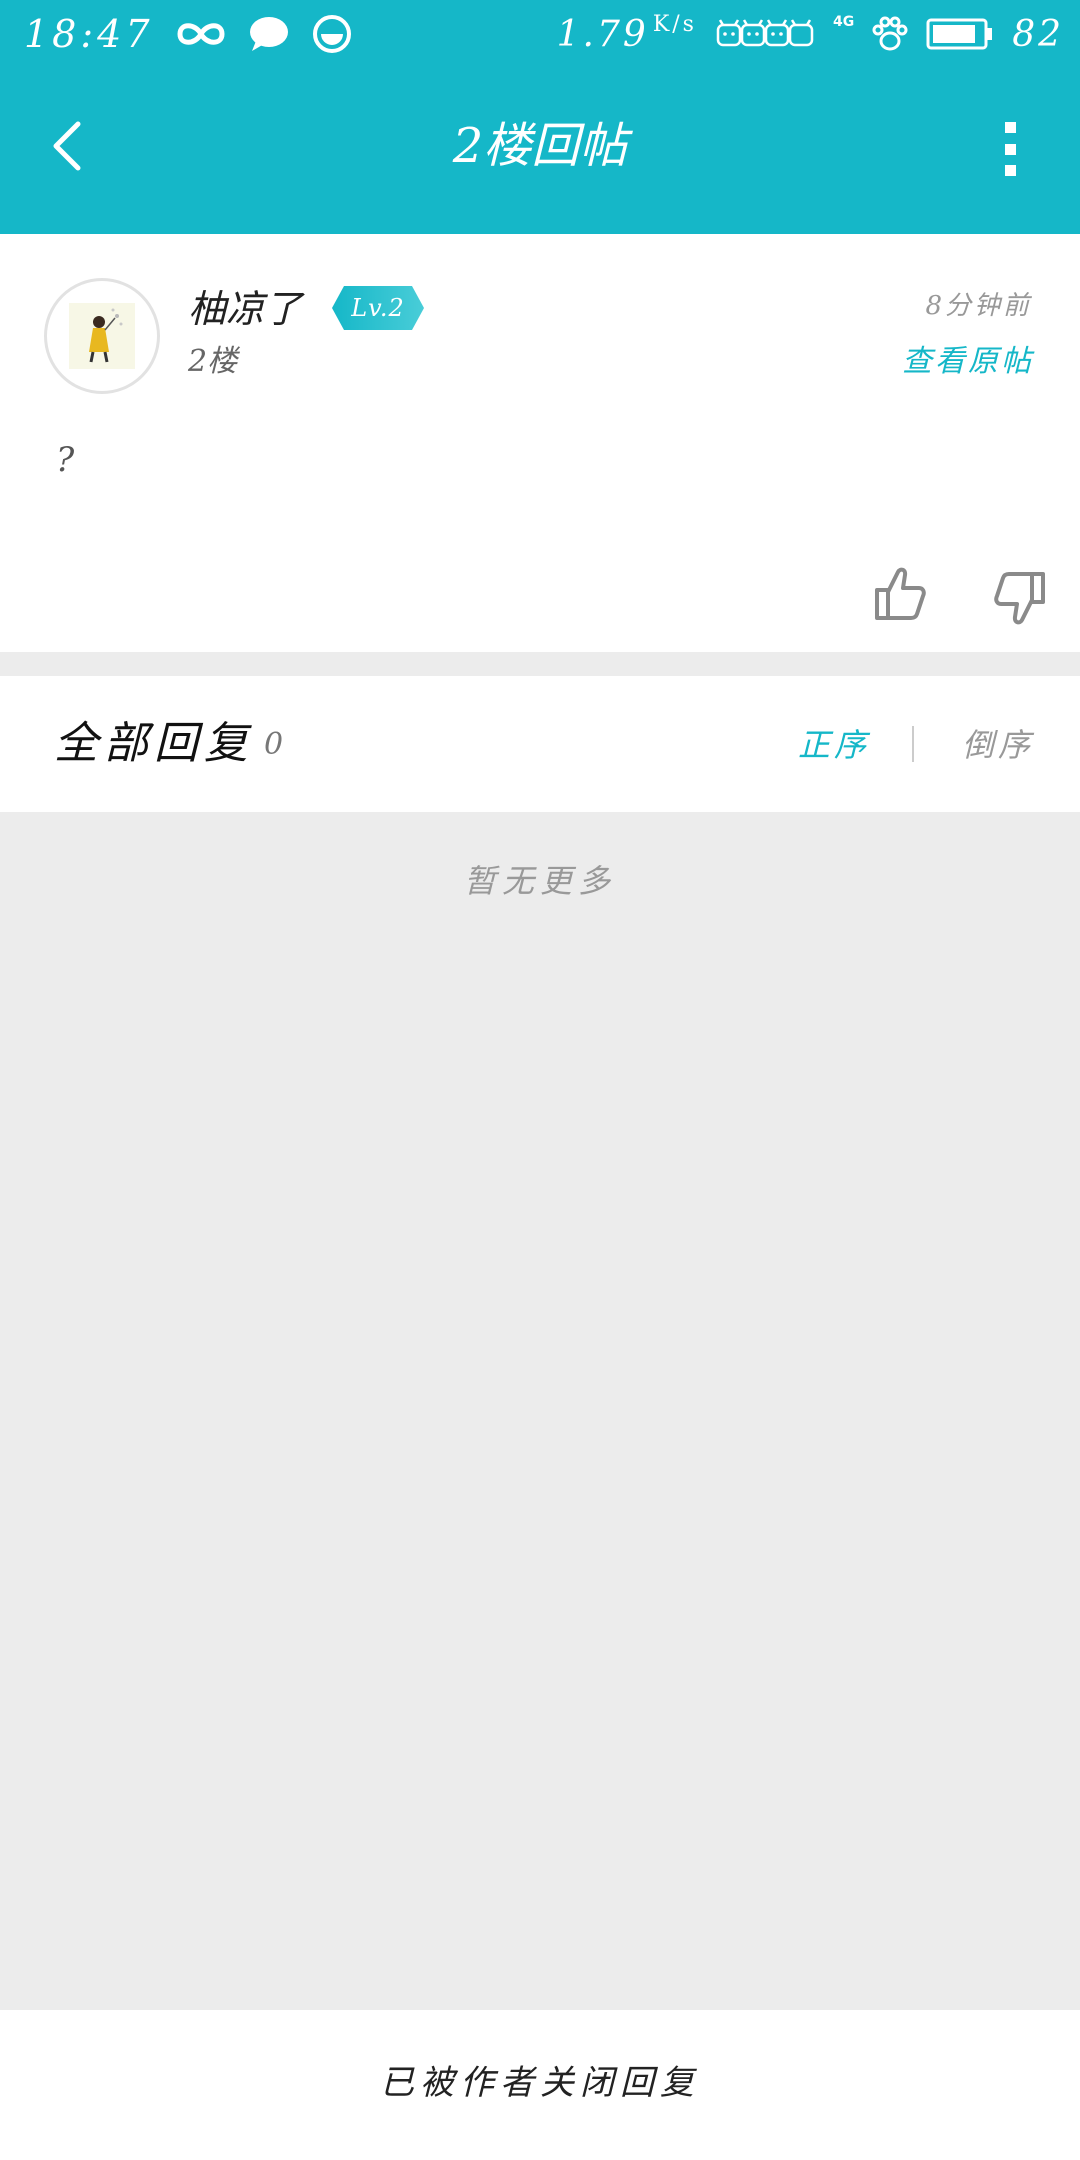  I want to click on like-button, so click(900, 594).